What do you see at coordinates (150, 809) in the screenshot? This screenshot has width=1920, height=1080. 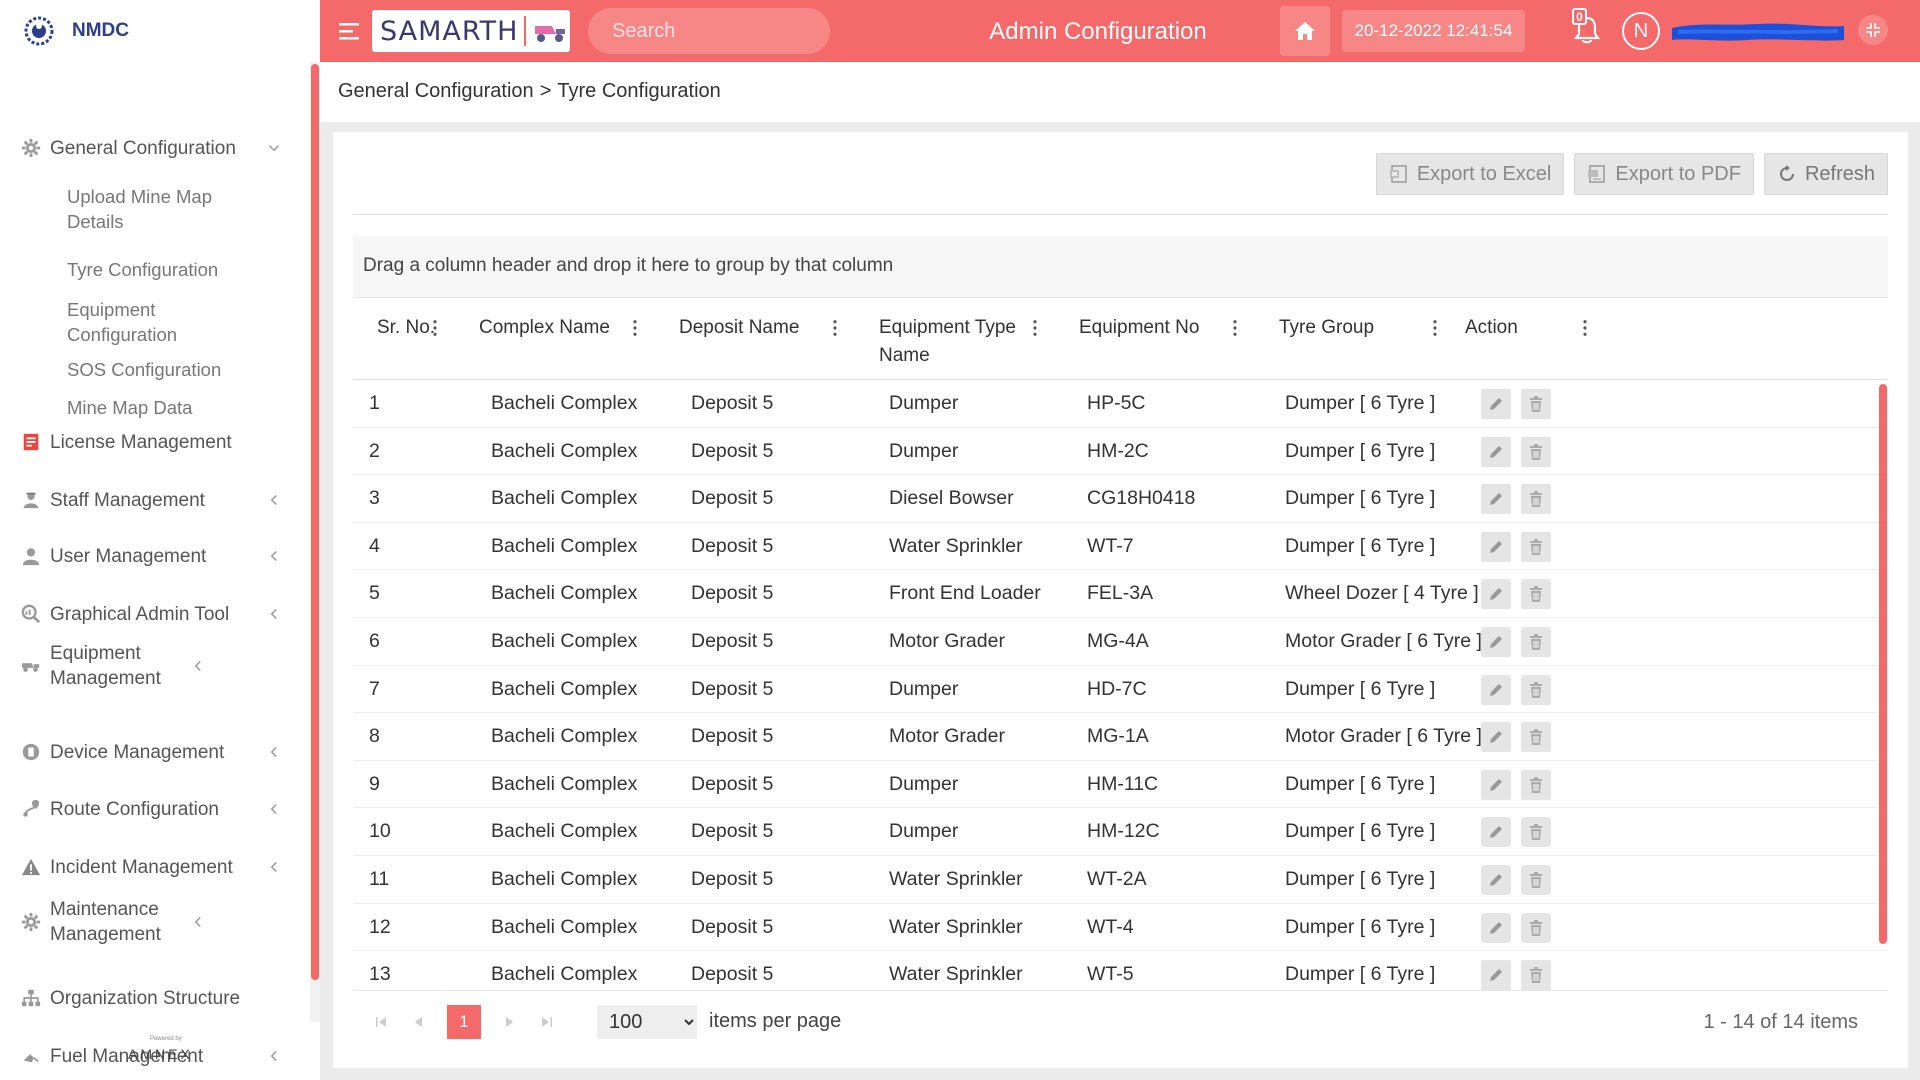 I see `sidebar-item-route-configuration: Route Configuration` at bounding box center [150, 809].